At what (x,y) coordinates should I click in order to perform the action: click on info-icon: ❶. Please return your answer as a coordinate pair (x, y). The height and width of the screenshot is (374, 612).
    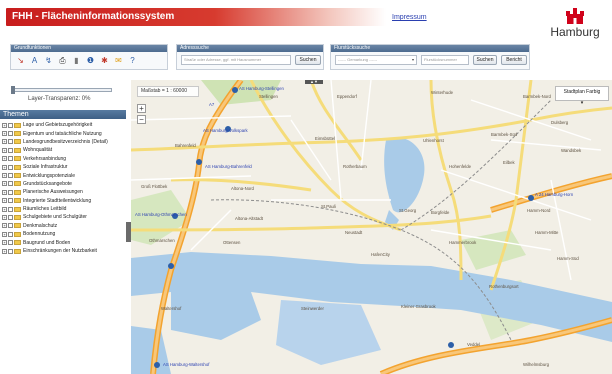
    Looking at the image, I should click on (90, 60).